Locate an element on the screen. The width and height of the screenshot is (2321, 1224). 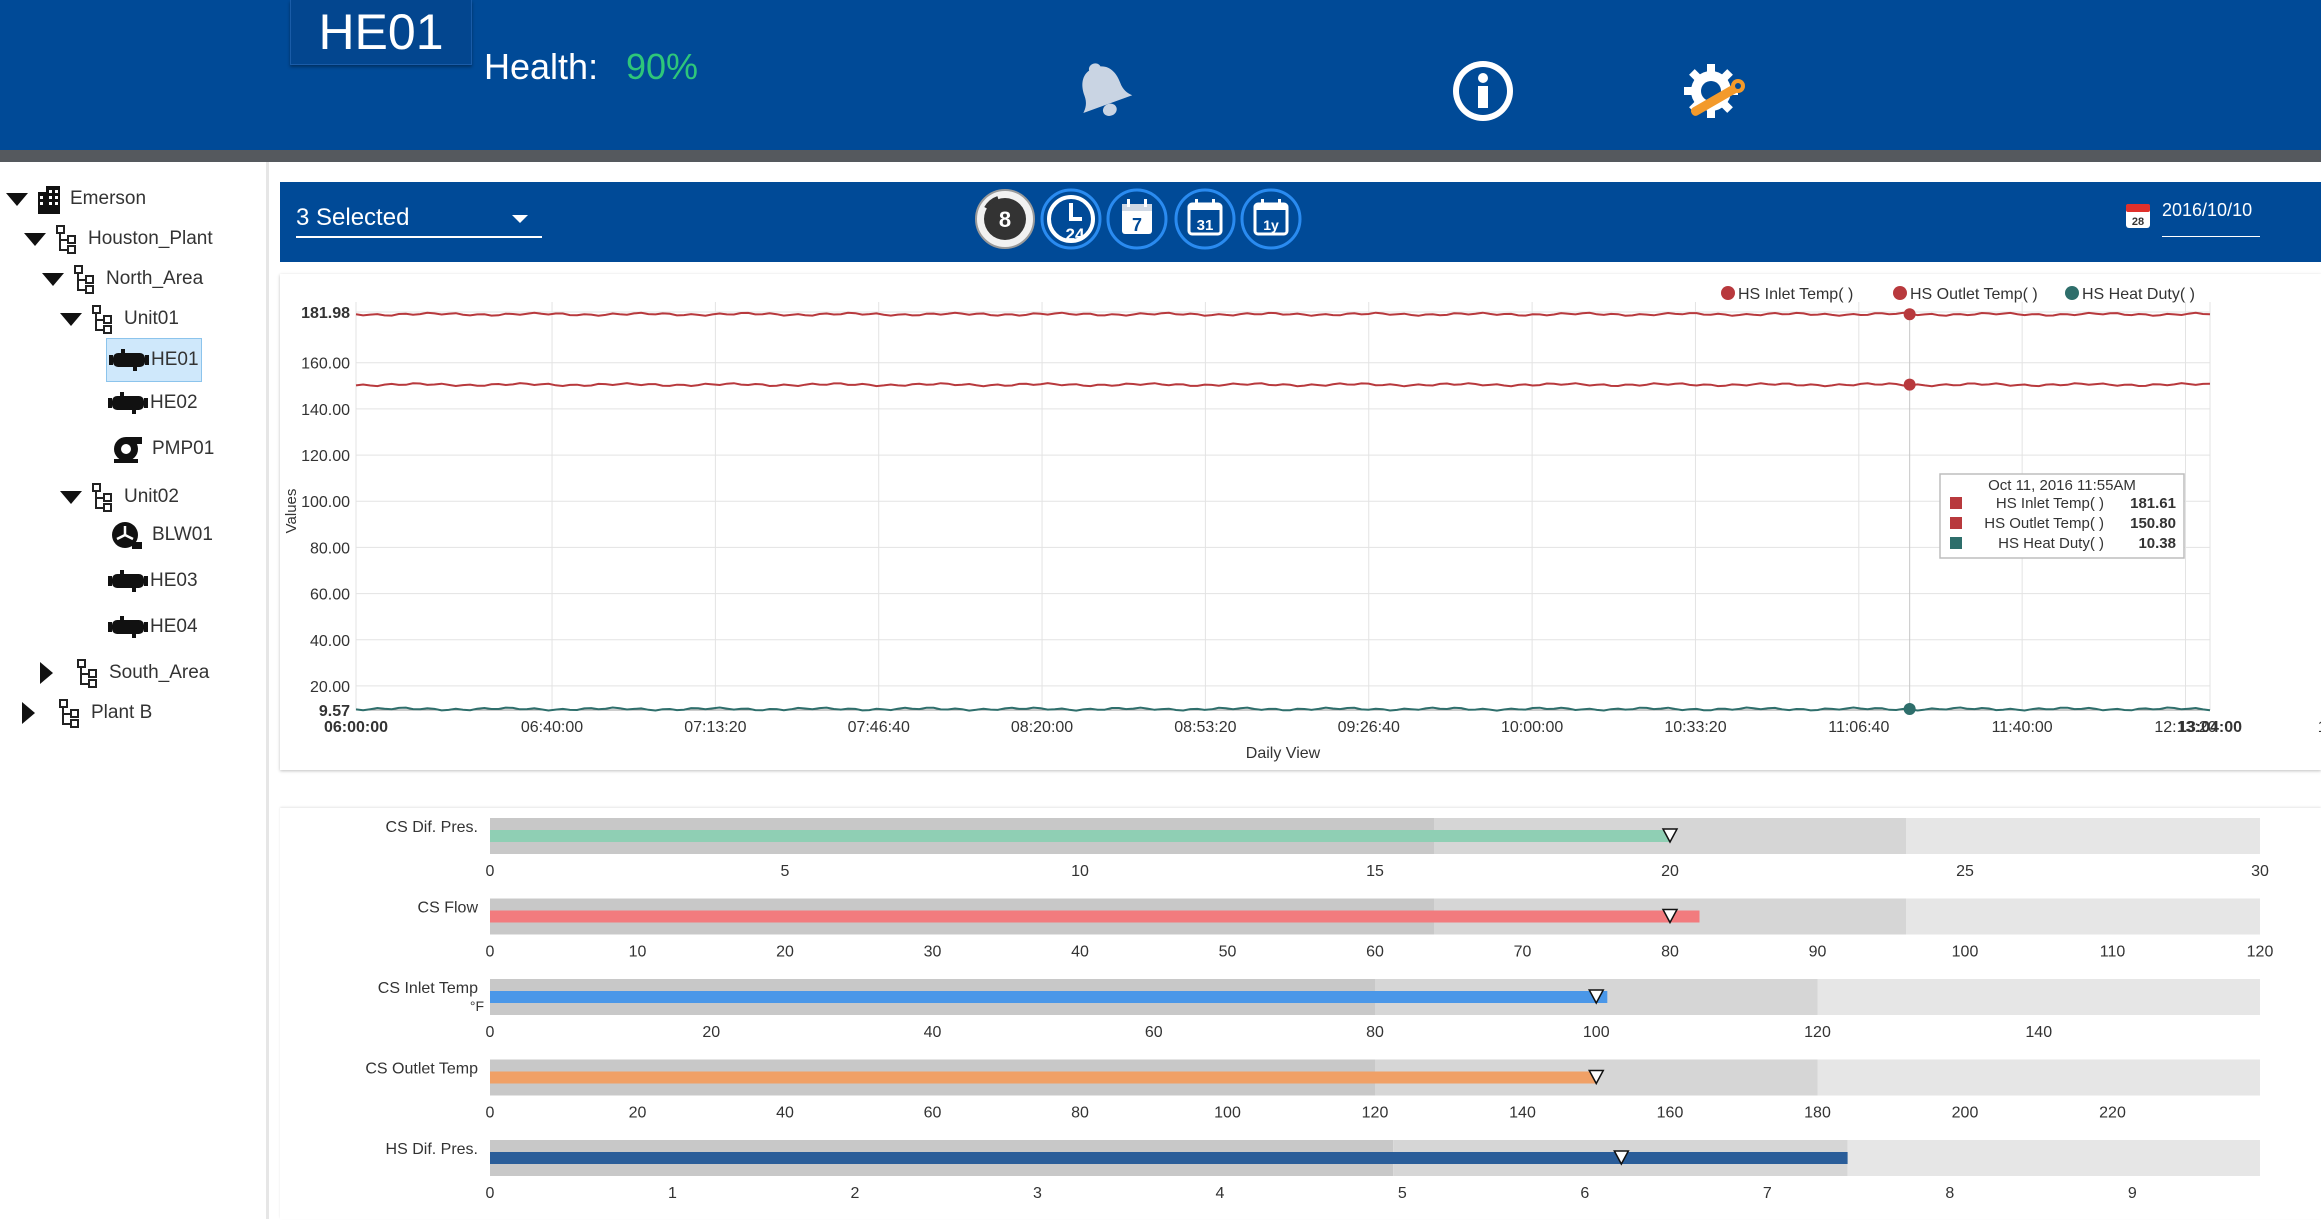
hierarchy-icon is located at coordinates (102, 497).